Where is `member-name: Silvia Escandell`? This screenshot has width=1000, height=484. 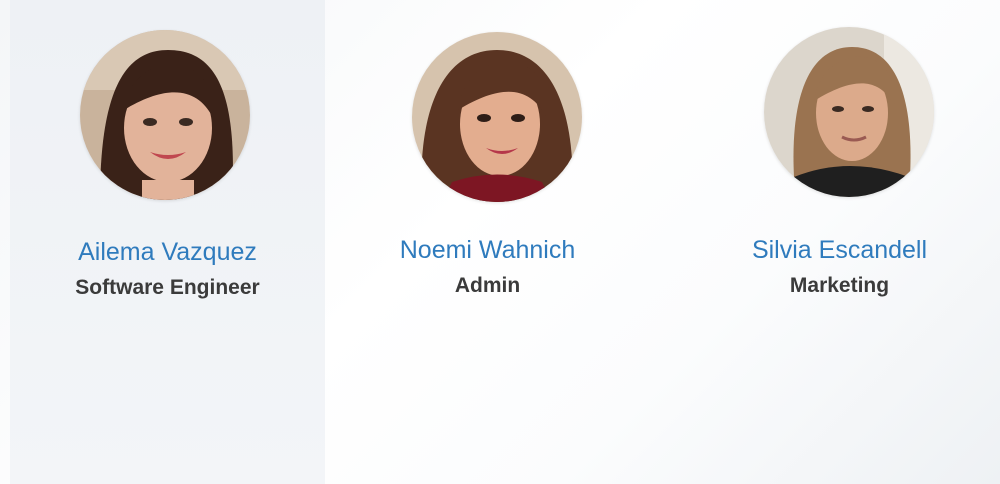 member-name: Silvia Escandell is located at coordinates (839, 250).